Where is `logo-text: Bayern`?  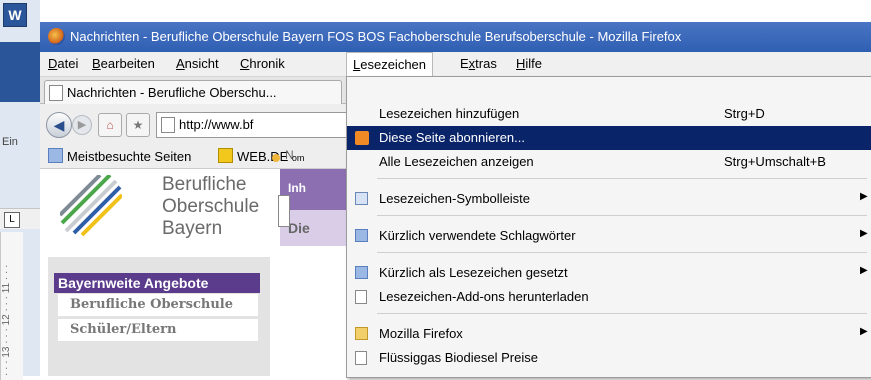 logo-text: Bayern is located at coordinates (192, 228).